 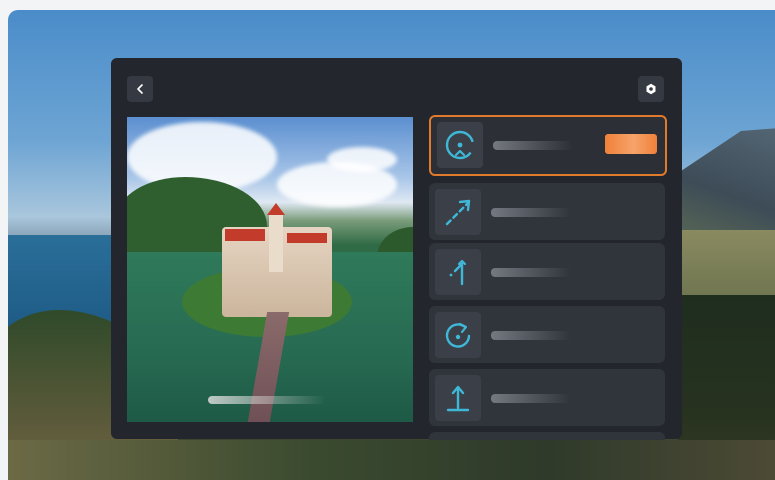 I want to click on mode-item-ascend, so click(x=547, y=397).